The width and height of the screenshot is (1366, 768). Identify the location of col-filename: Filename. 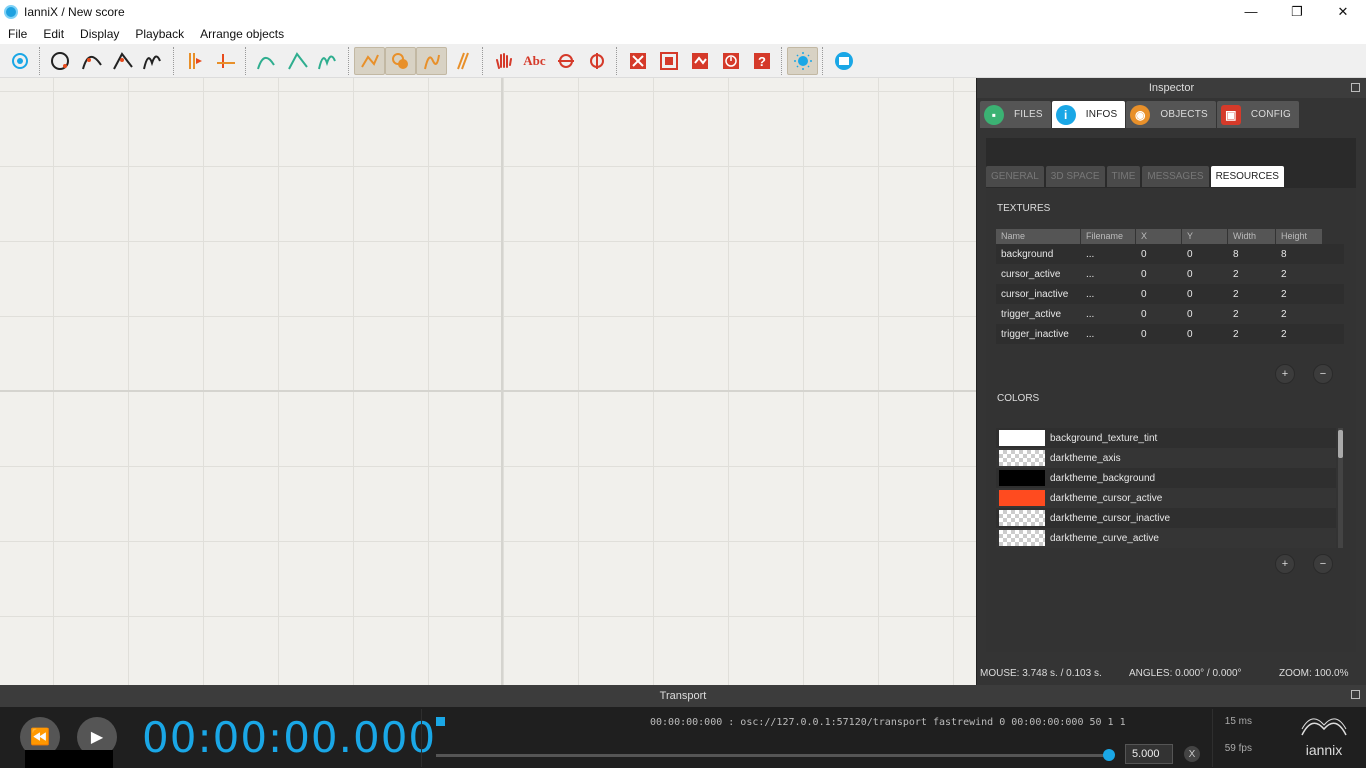
(1108, 236).